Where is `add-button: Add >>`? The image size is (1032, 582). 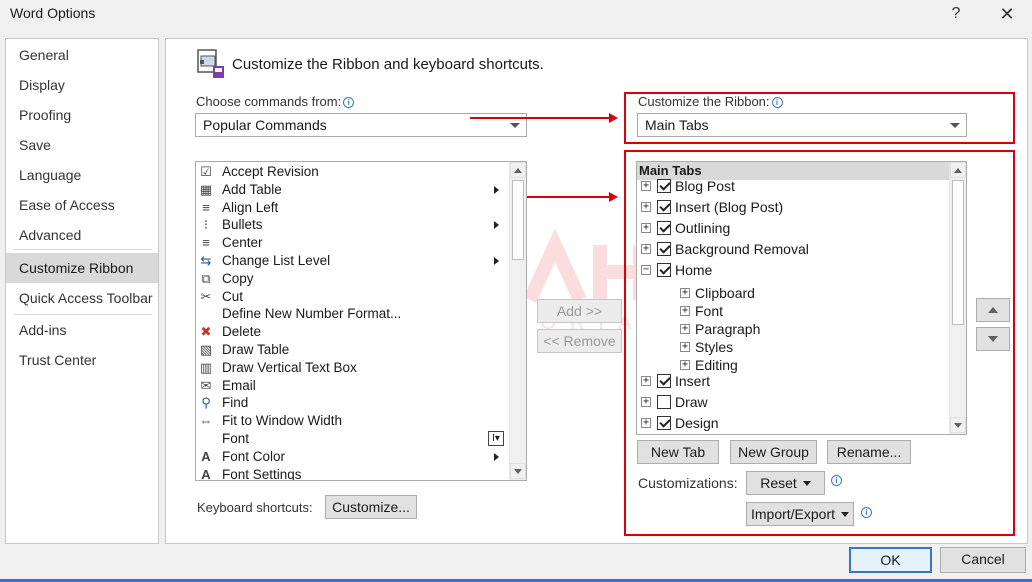 add-button: Add >> is located at coordinates (579, 311).